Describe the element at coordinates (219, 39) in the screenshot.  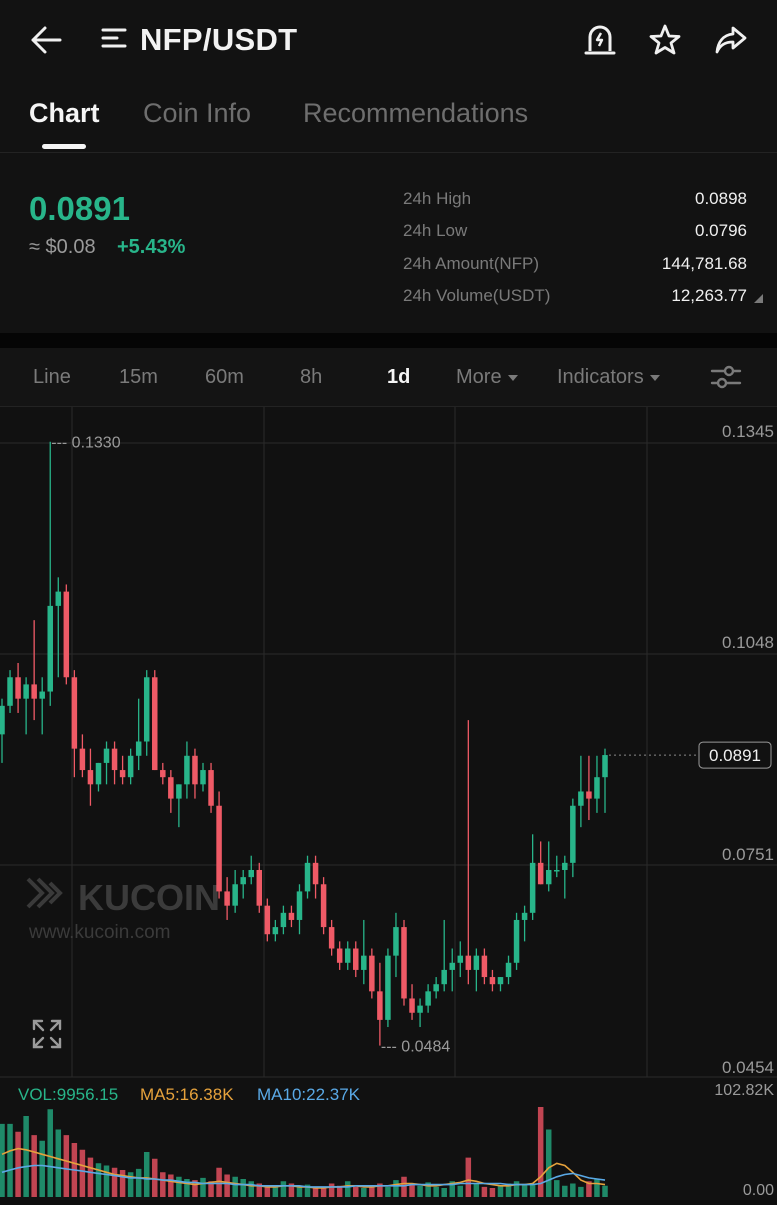
I see `pair-title: NFP/USDT` at that location.